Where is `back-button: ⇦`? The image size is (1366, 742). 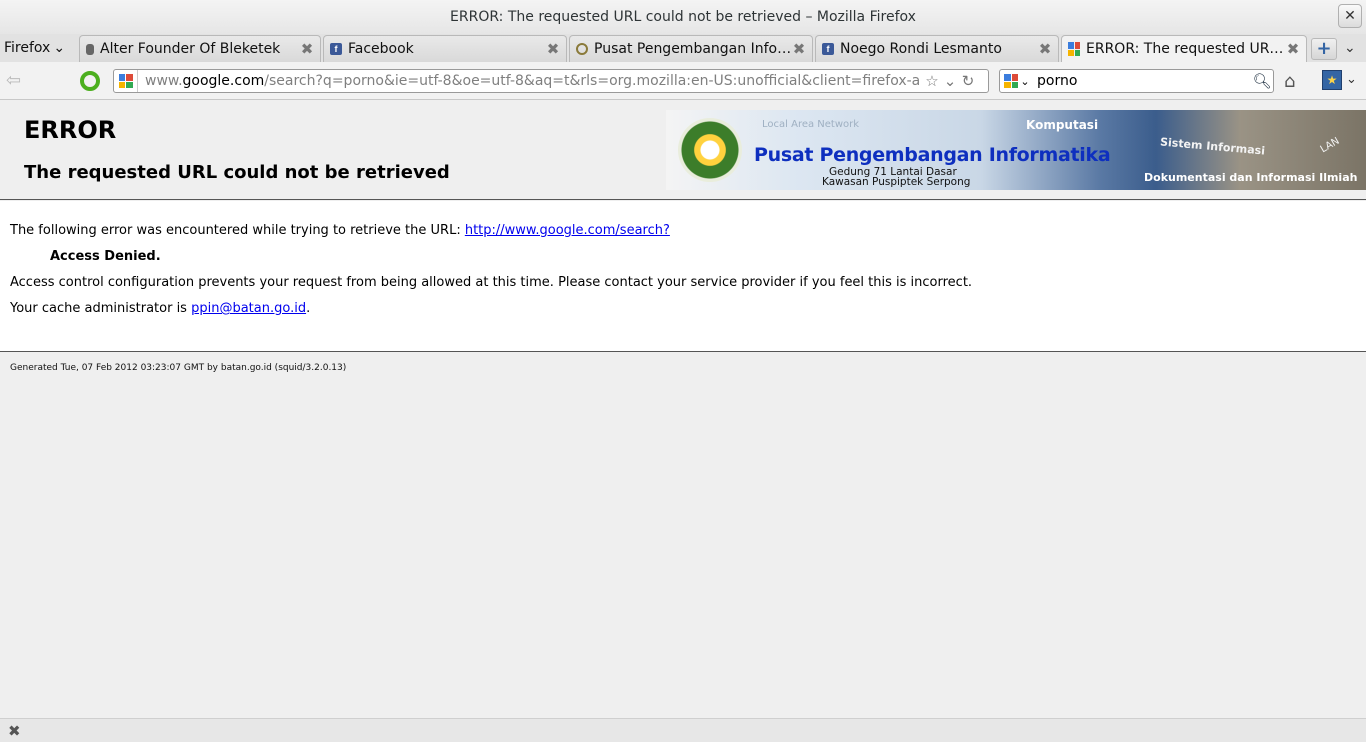
back-button: ⇦ is located at coordinates (20, 81).